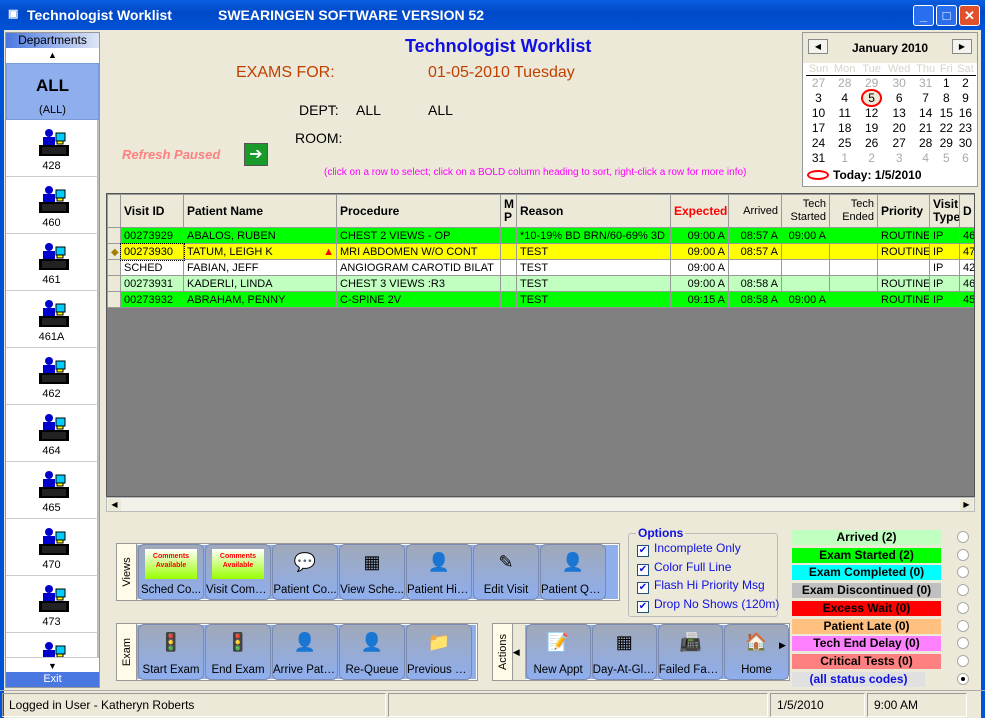 The image size is (985, 718). Describe the element at coordinates (52, 55) in the screenshot. I see `scroll-up-button: ▲` at that location.